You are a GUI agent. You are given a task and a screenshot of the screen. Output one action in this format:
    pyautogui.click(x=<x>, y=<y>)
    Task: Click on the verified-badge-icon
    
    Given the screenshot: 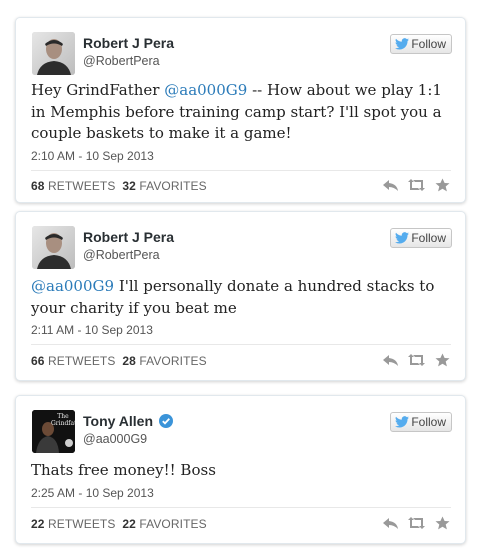 What is the action you would take?
    pyautogui.click(x=166, y=421)
    